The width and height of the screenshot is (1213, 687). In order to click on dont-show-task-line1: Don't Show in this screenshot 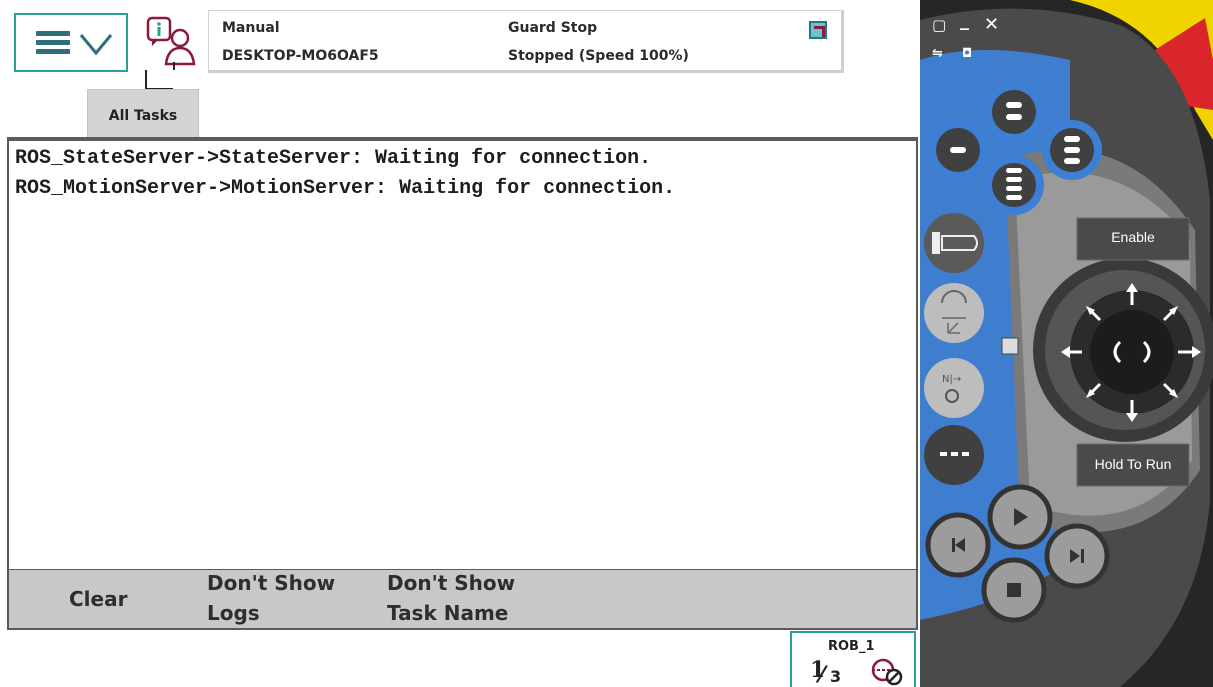, I will do `click(451, 583)`.